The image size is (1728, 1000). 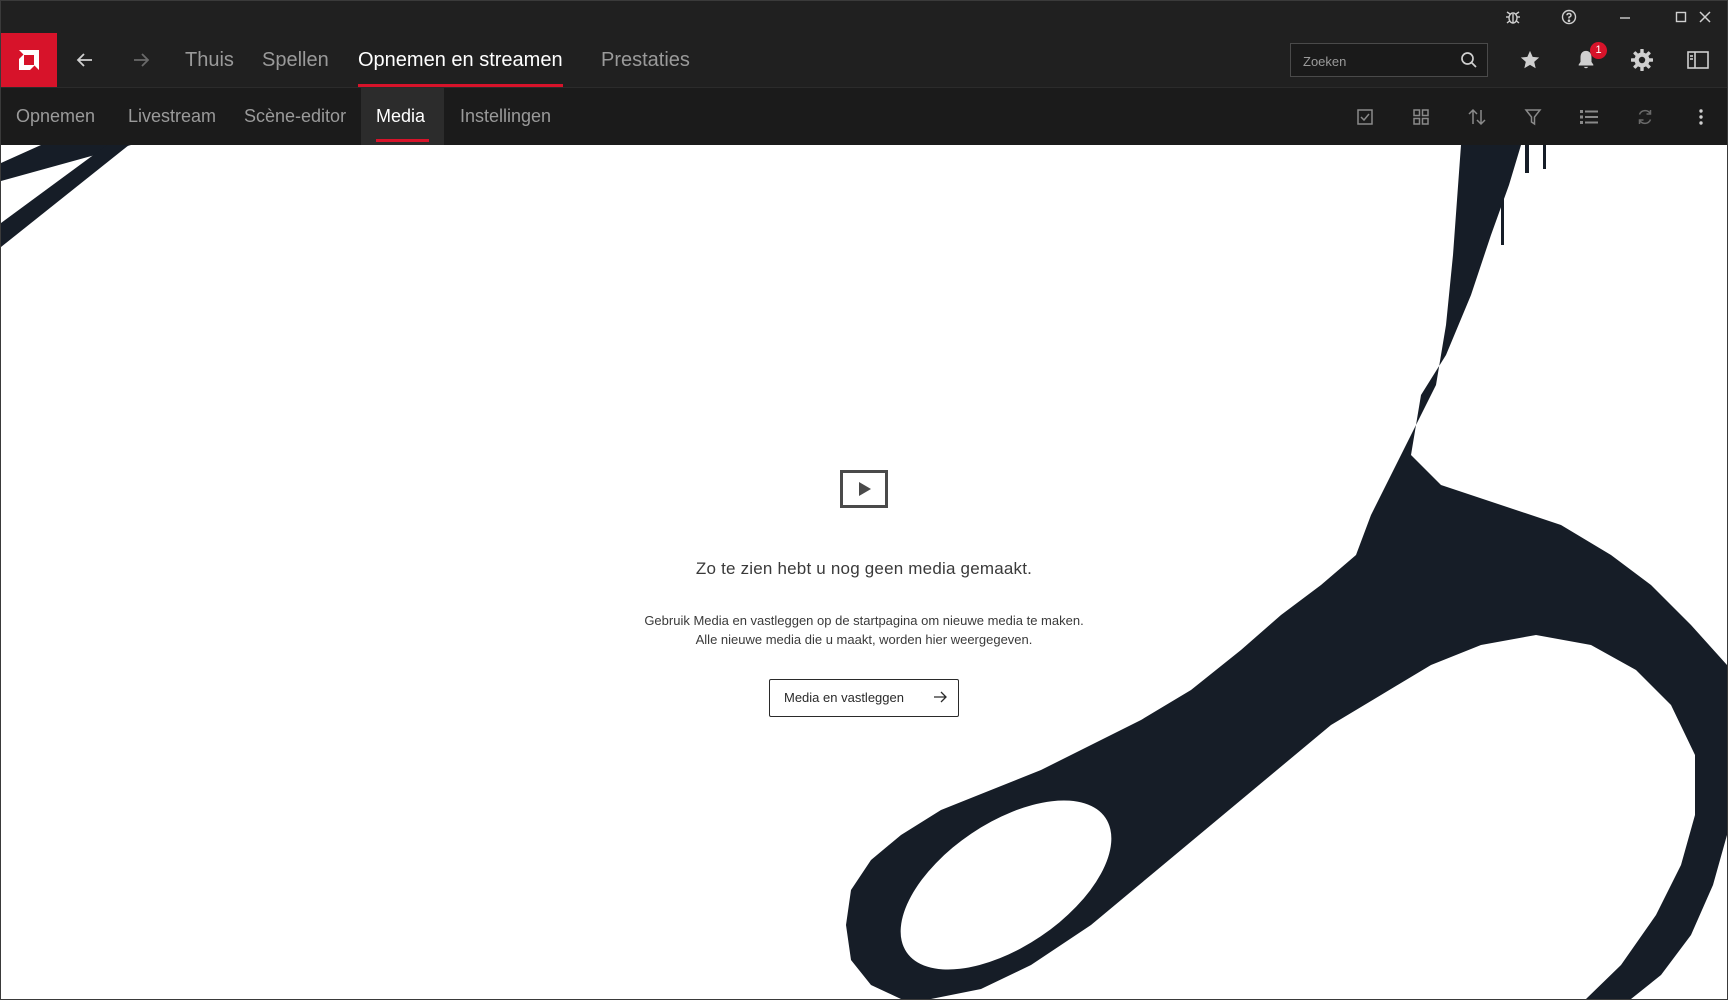 I want to click on title-bar, so click(x=864, y=17).